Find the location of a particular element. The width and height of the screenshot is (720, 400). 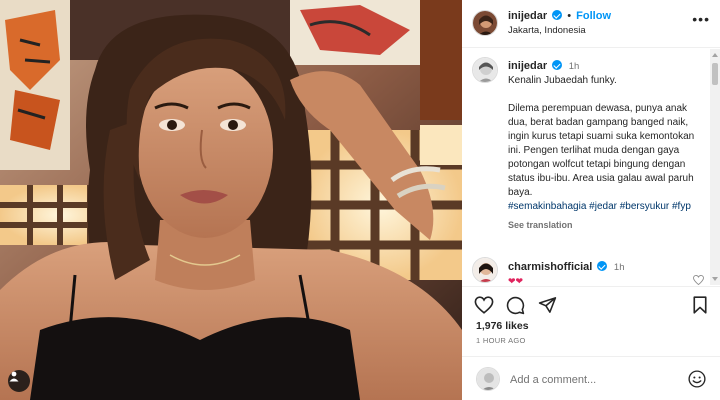

scroll-down-arrow-icon is located at coordinates (715, 279).